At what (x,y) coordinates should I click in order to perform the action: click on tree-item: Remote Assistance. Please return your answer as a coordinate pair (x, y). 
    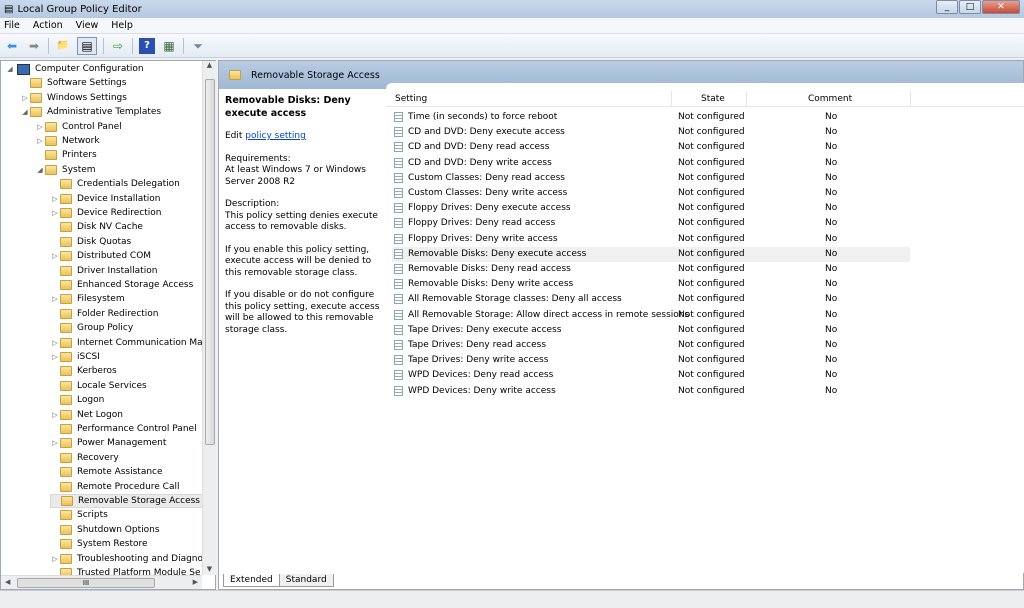
    Looking at the image, I should click on (106, 472).